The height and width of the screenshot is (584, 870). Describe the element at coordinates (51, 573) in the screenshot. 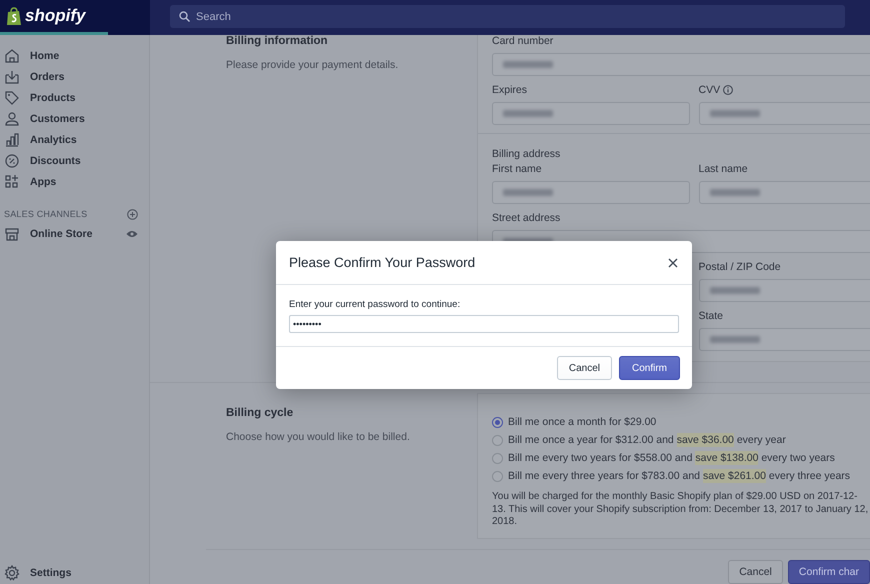

I see `nav-link: Settings` at that location.